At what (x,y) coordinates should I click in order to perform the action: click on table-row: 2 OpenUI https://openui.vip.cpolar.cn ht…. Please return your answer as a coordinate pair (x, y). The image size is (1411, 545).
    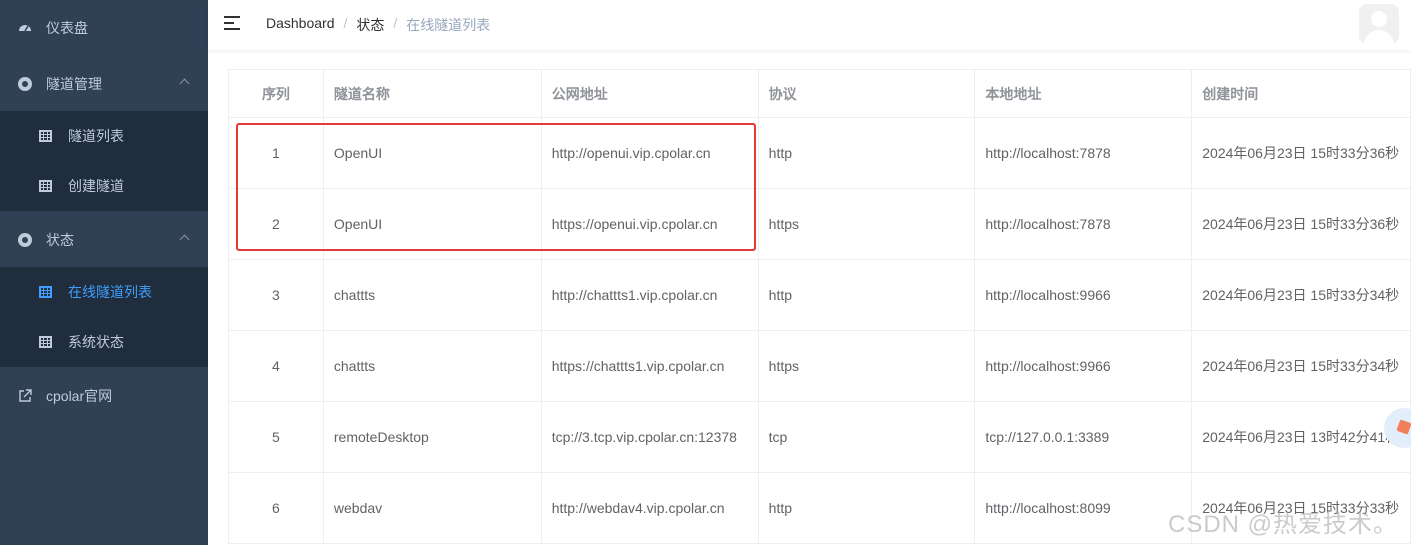
    Looking at the image, I should click on (819, 224).